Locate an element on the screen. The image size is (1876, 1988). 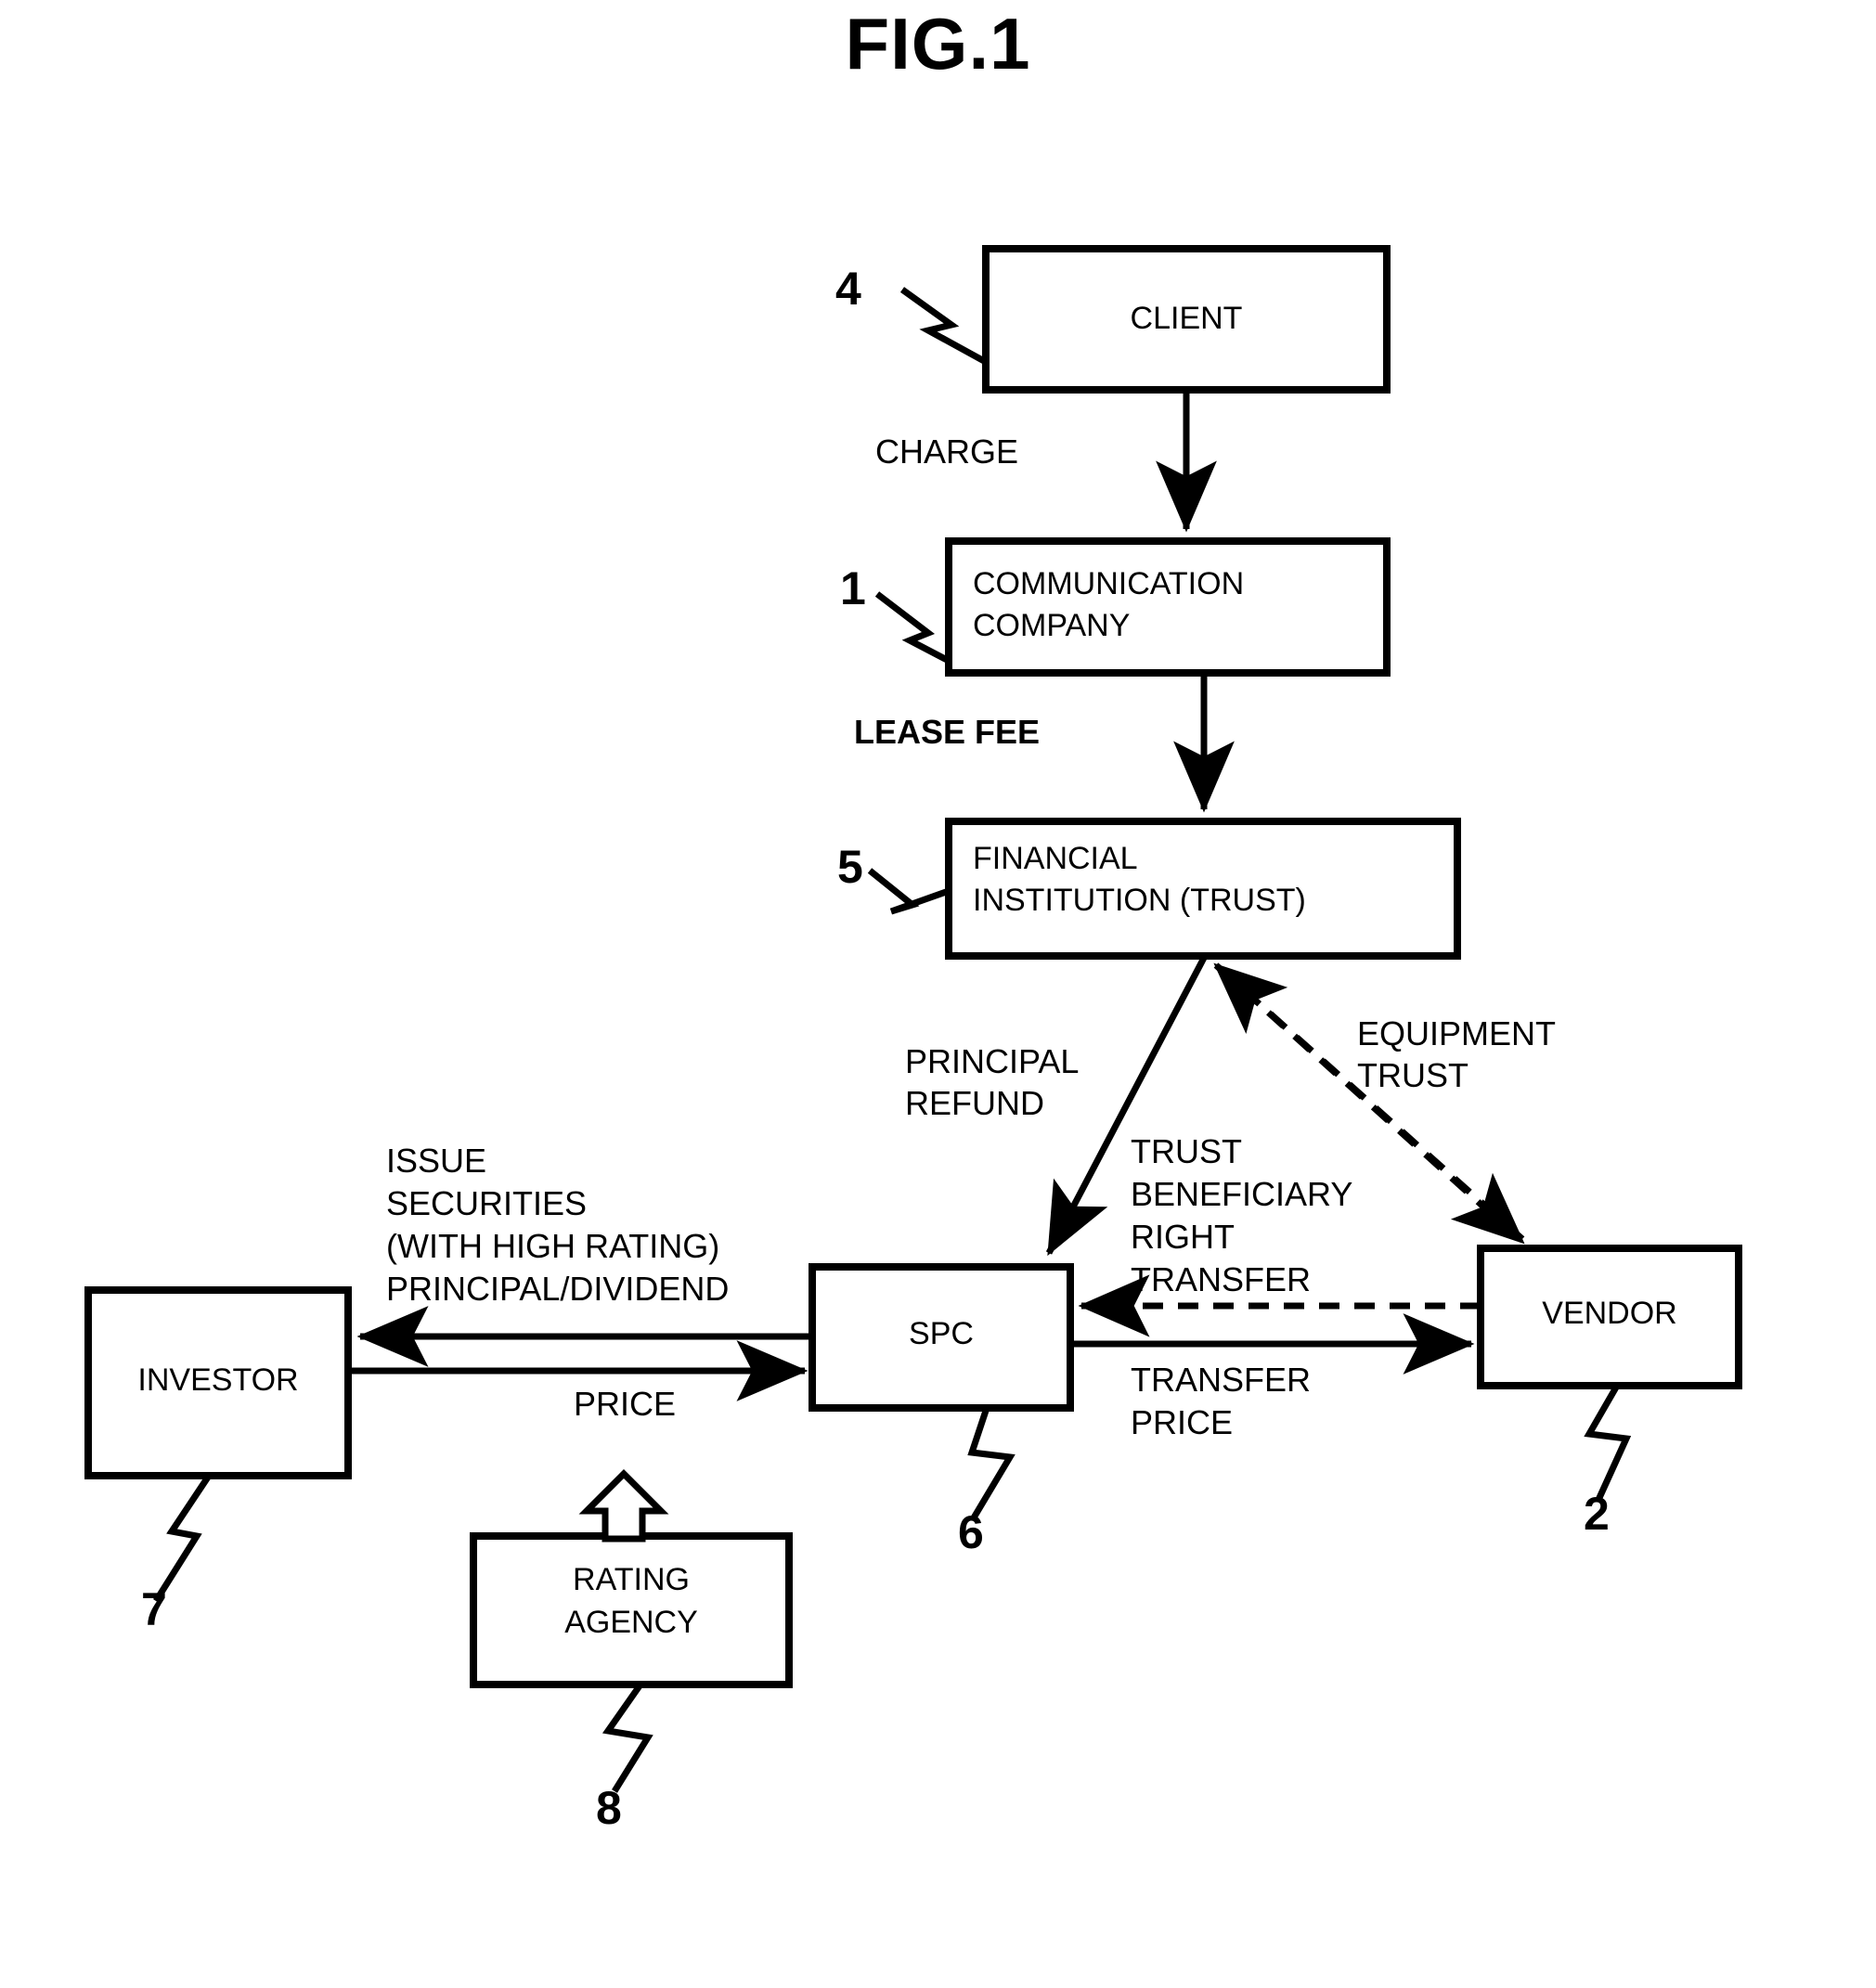
edge-label-price: PRICE is located at coordinates (625, 1404).